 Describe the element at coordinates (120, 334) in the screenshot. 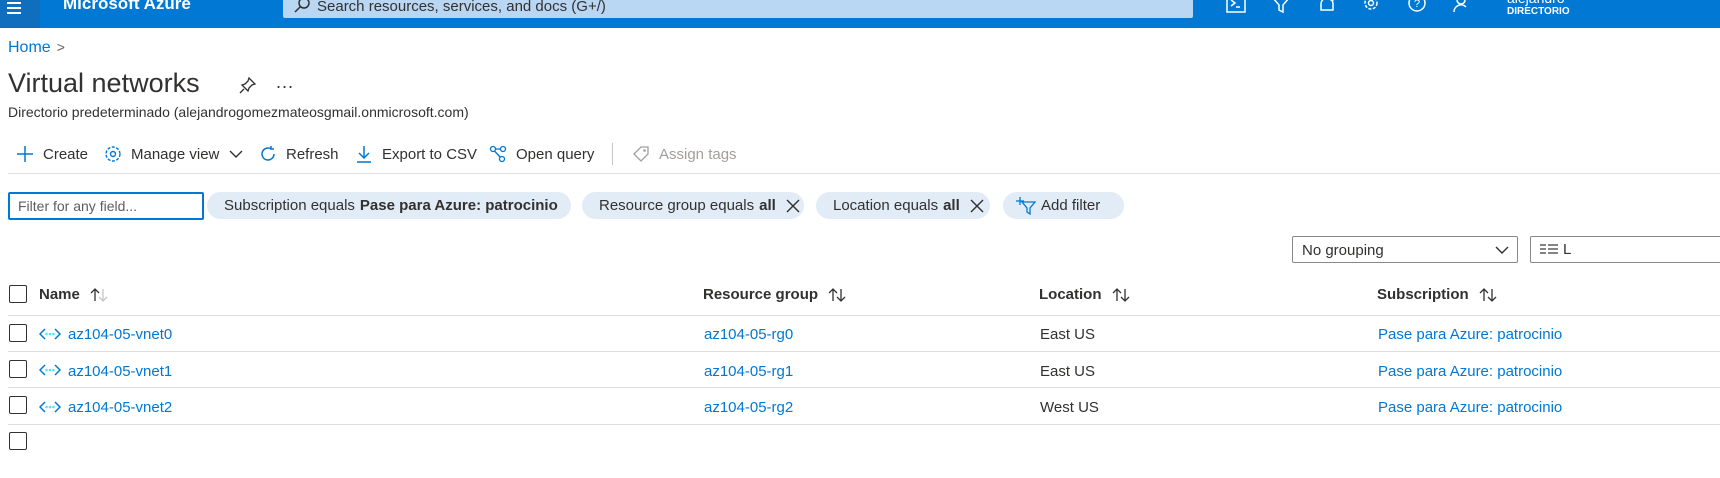

I see `vnet-name-link: az104-05-vnet0` at that location.